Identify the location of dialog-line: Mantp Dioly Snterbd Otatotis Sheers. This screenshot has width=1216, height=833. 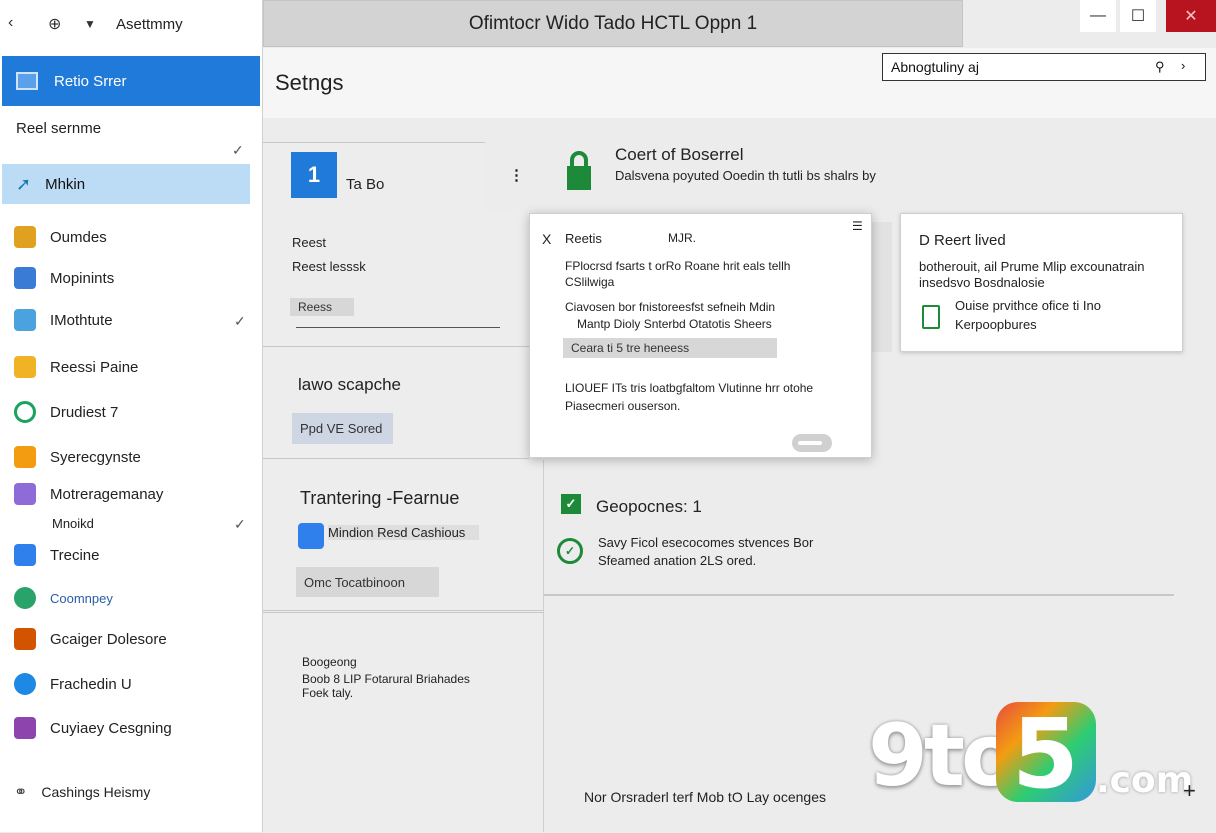
(674, 324).